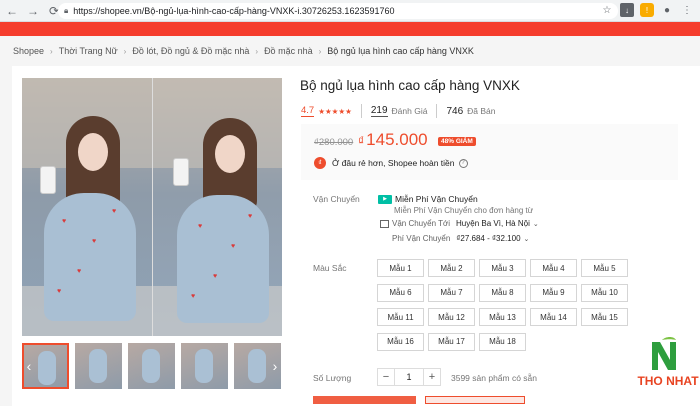 This screenshot has height=406, width=700. I want to click on color-option: Mẫu 7, so click(451, 292).